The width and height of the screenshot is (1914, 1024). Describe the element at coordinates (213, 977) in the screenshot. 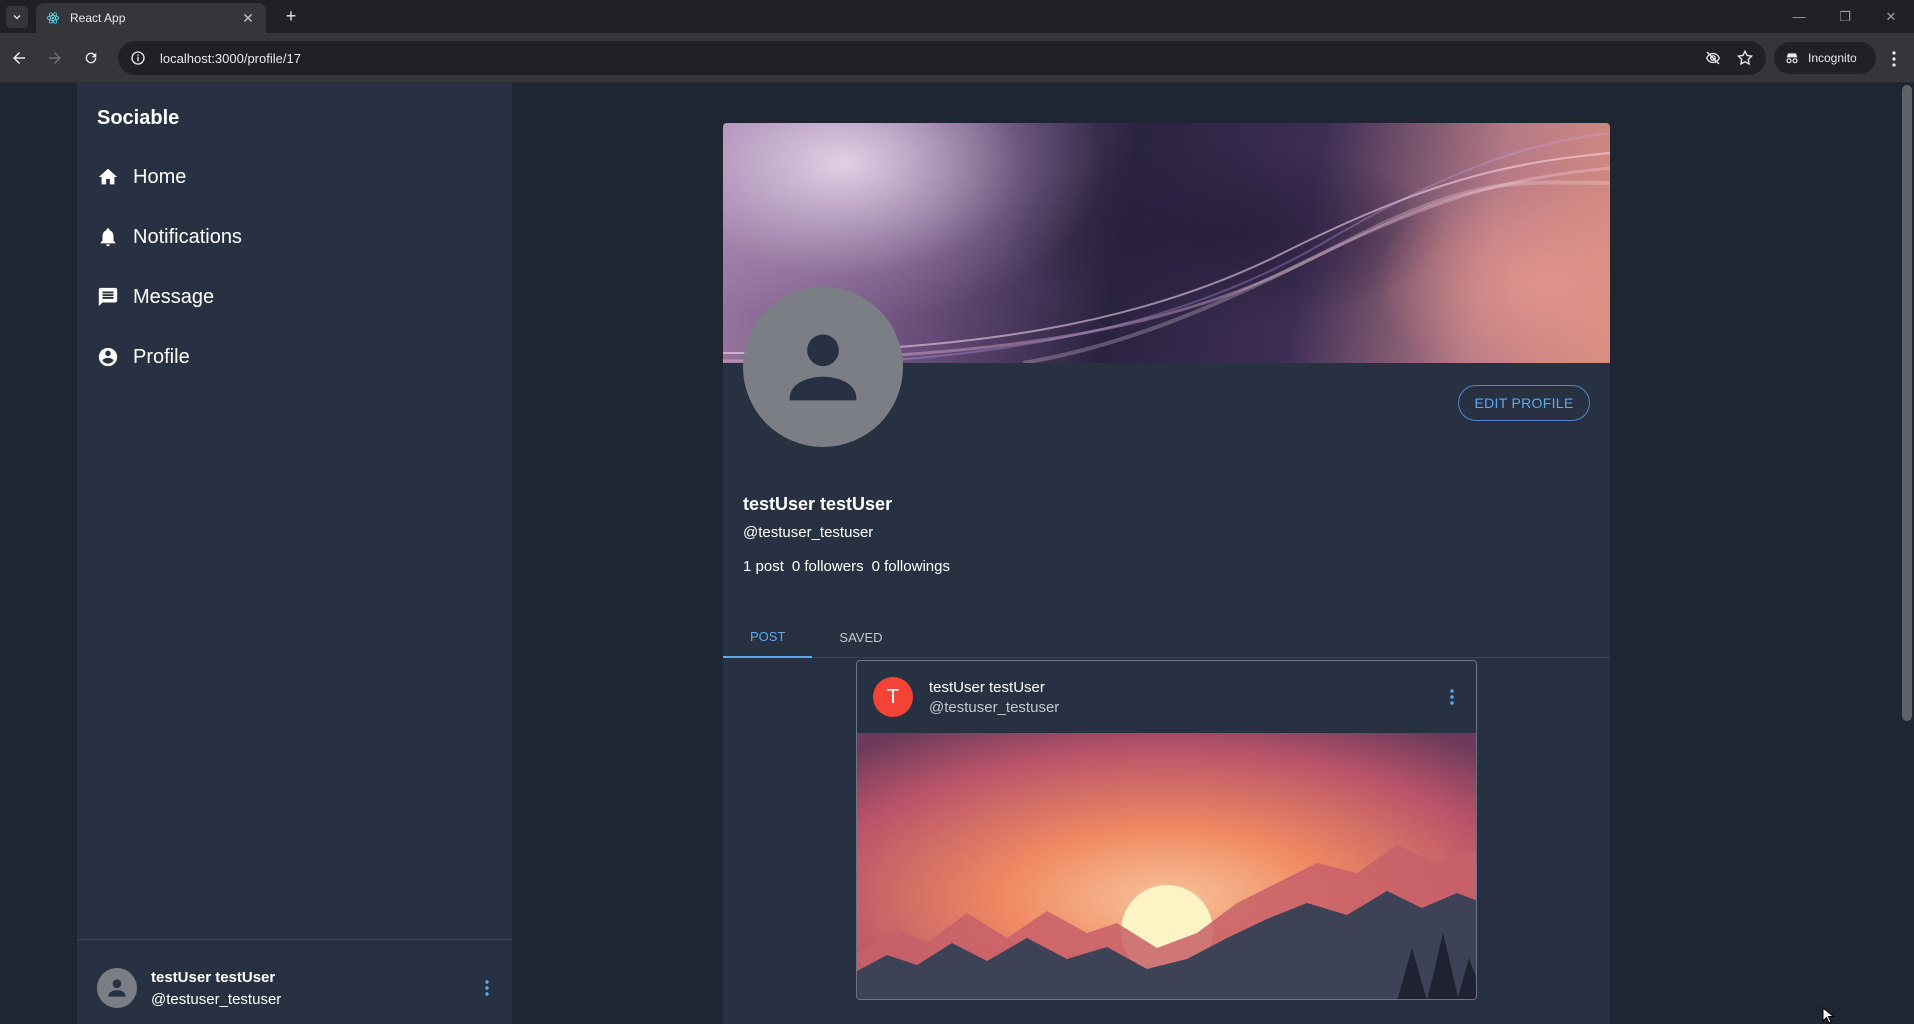

I see `account-name: testUser testUser` at that location.